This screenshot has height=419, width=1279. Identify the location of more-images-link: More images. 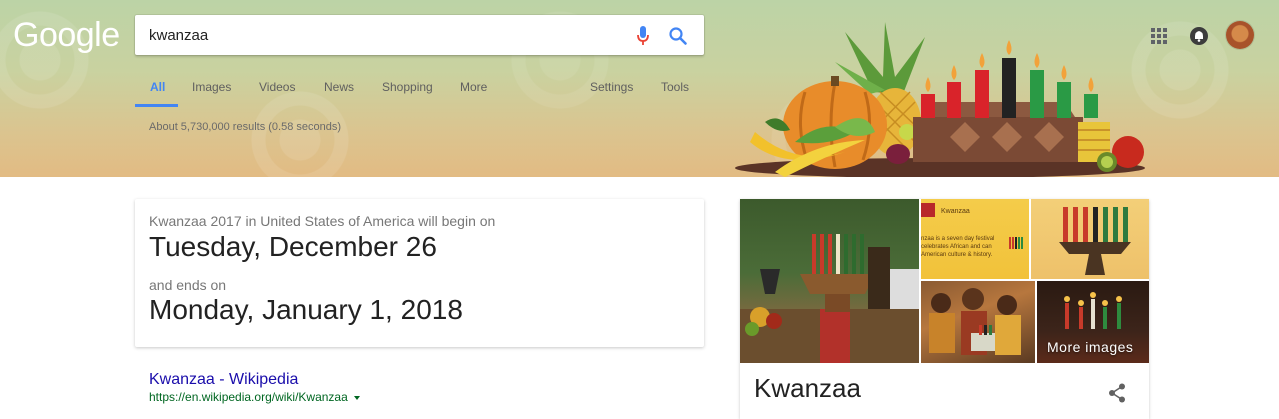
(1090, 347).